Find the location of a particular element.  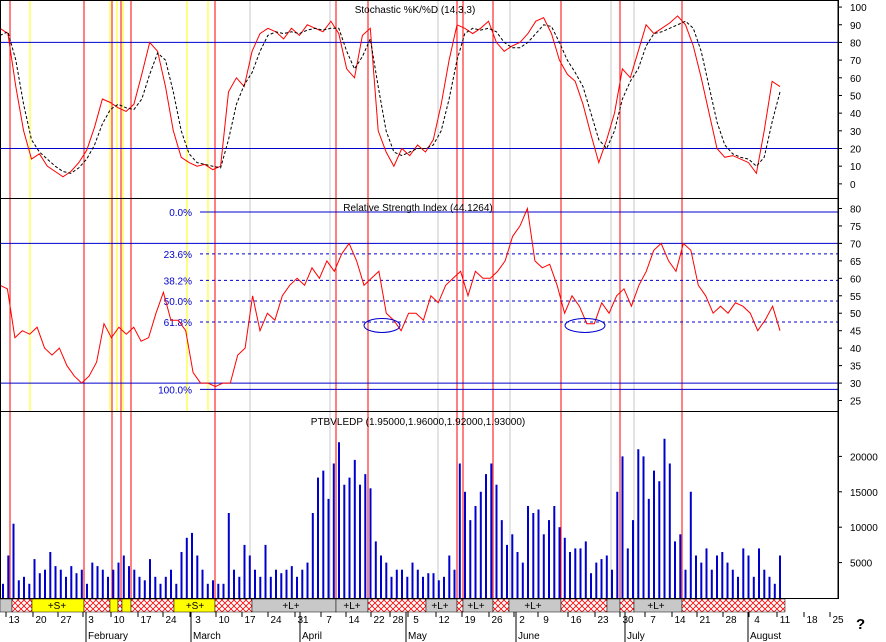

x-tick-label: 30 is located at coordinates (628, 620).